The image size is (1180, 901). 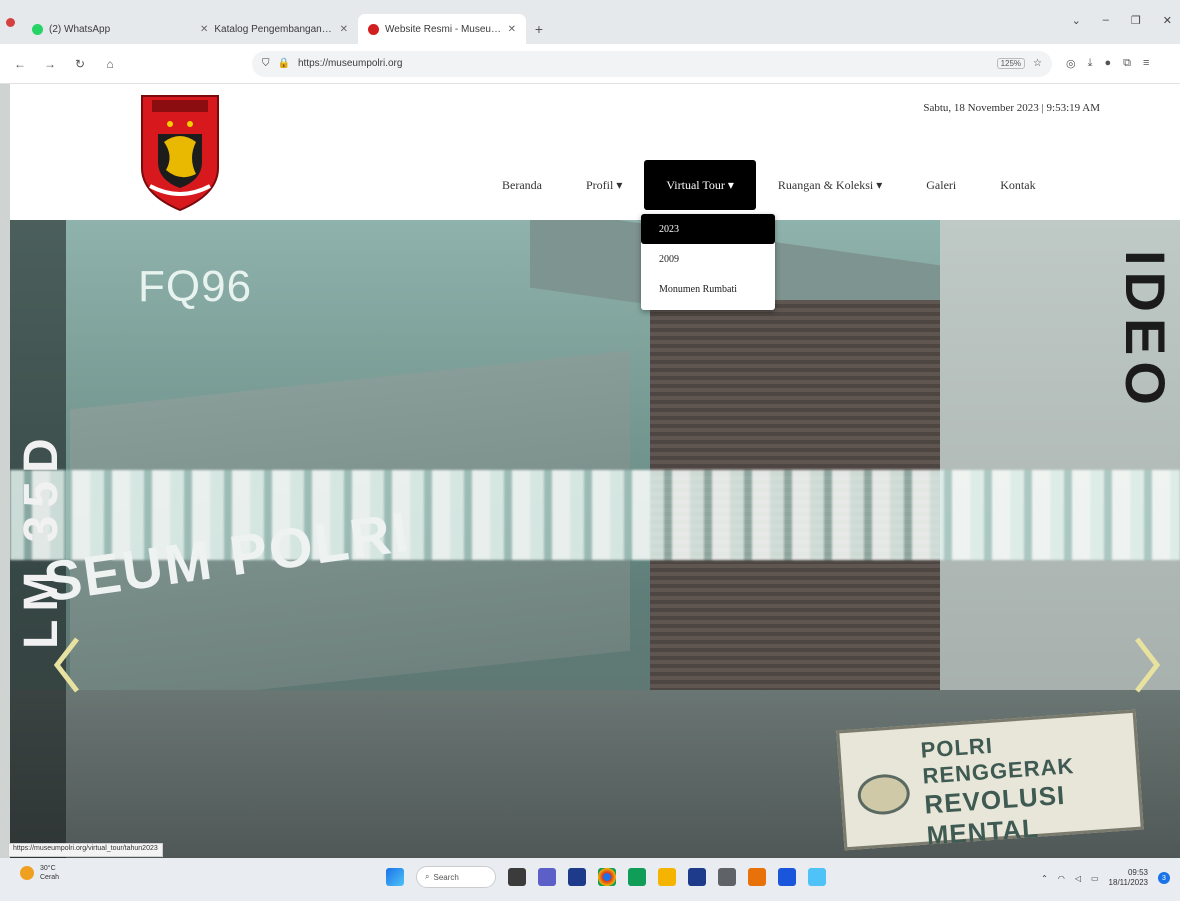 I want to click on settings-icon, so click(x=727, y=877).